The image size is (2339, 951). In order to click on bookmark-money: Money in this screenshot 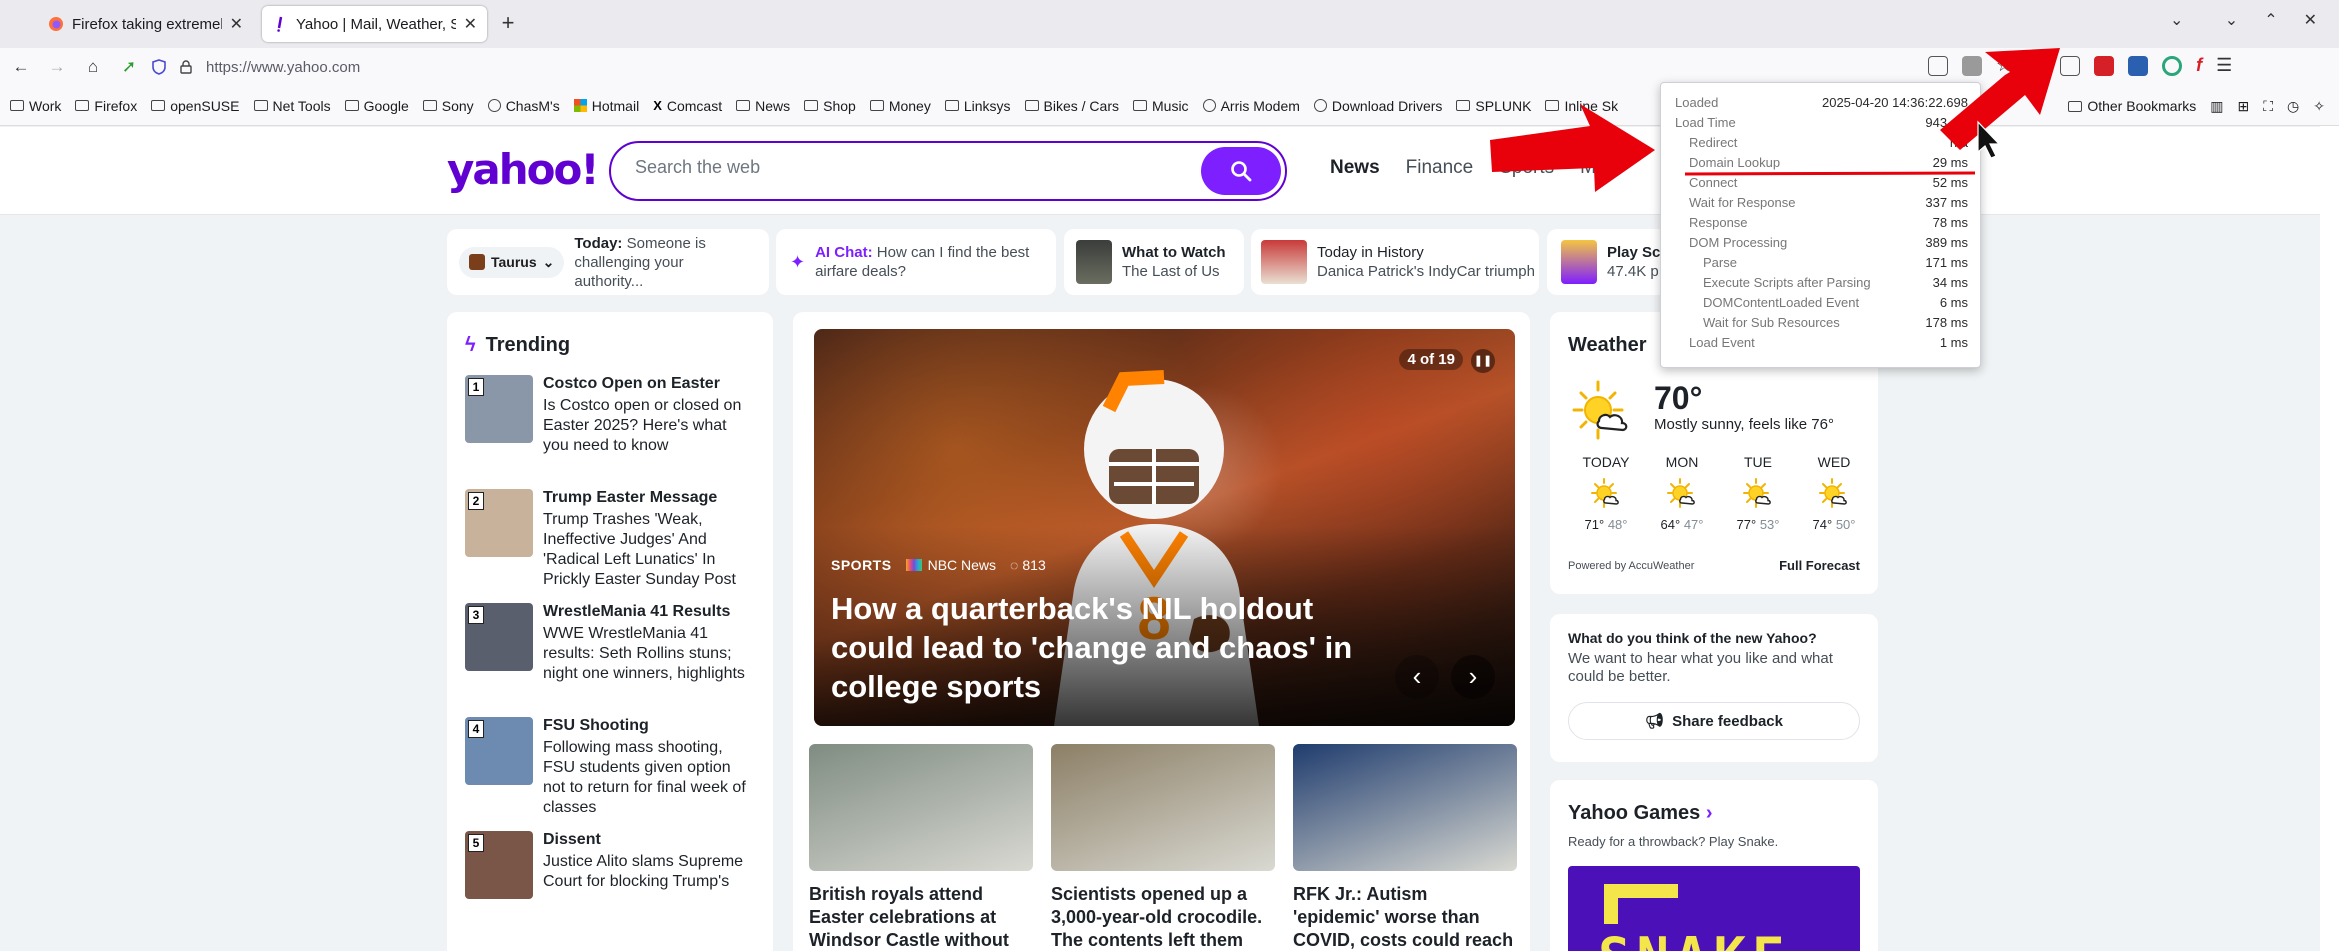, I will do `click(900, 106)`.